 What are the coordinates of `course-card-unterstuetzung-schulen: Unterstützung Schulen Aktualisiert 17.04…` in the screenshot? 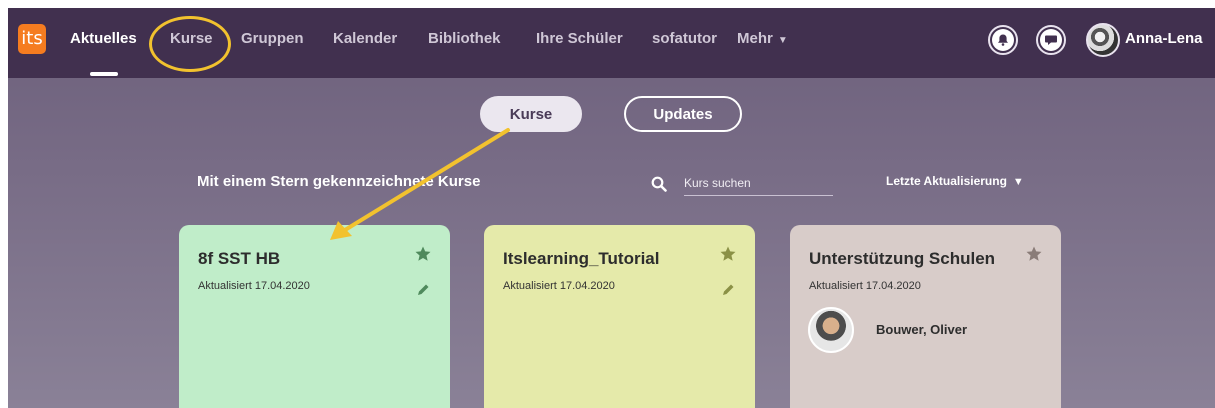 It's located at (925, 316).